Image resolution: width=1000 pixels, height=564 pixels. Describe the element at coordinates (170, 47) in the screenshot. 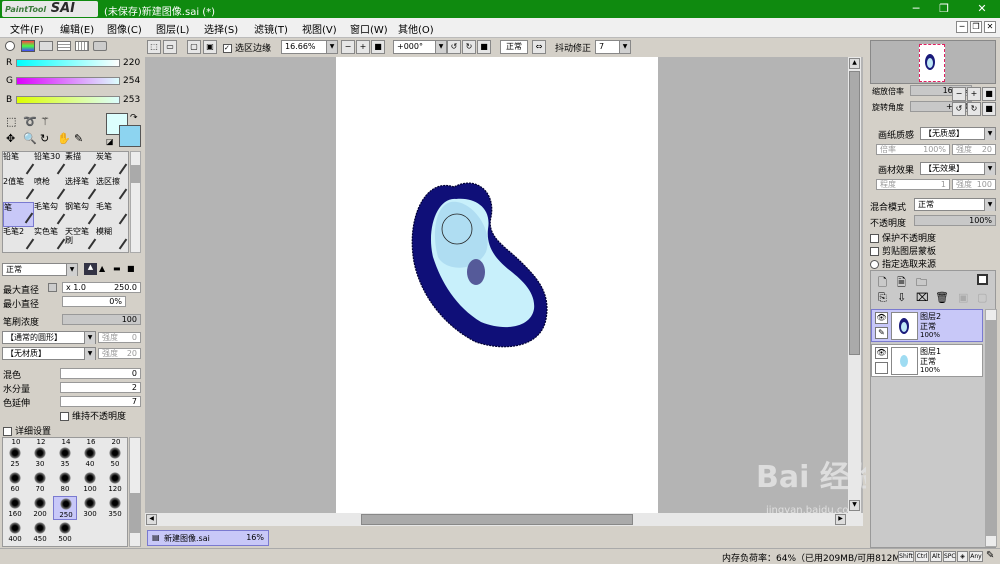

I see `invert-selection-icon: ▭` at that location.